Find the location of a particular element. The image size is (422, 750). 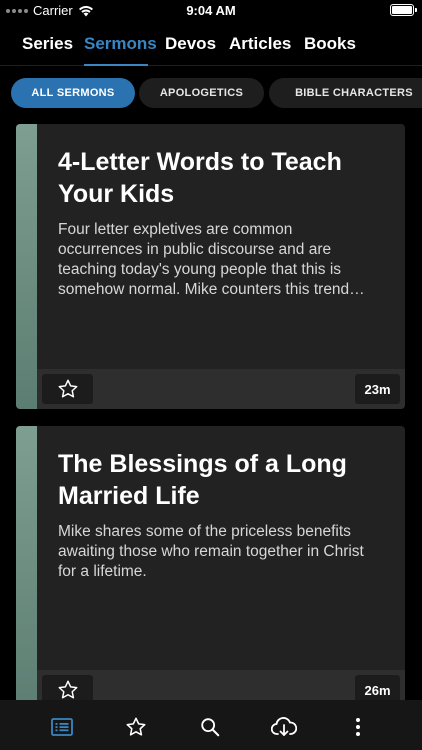

cloud-download-icon is located at coordinates (284, 726).